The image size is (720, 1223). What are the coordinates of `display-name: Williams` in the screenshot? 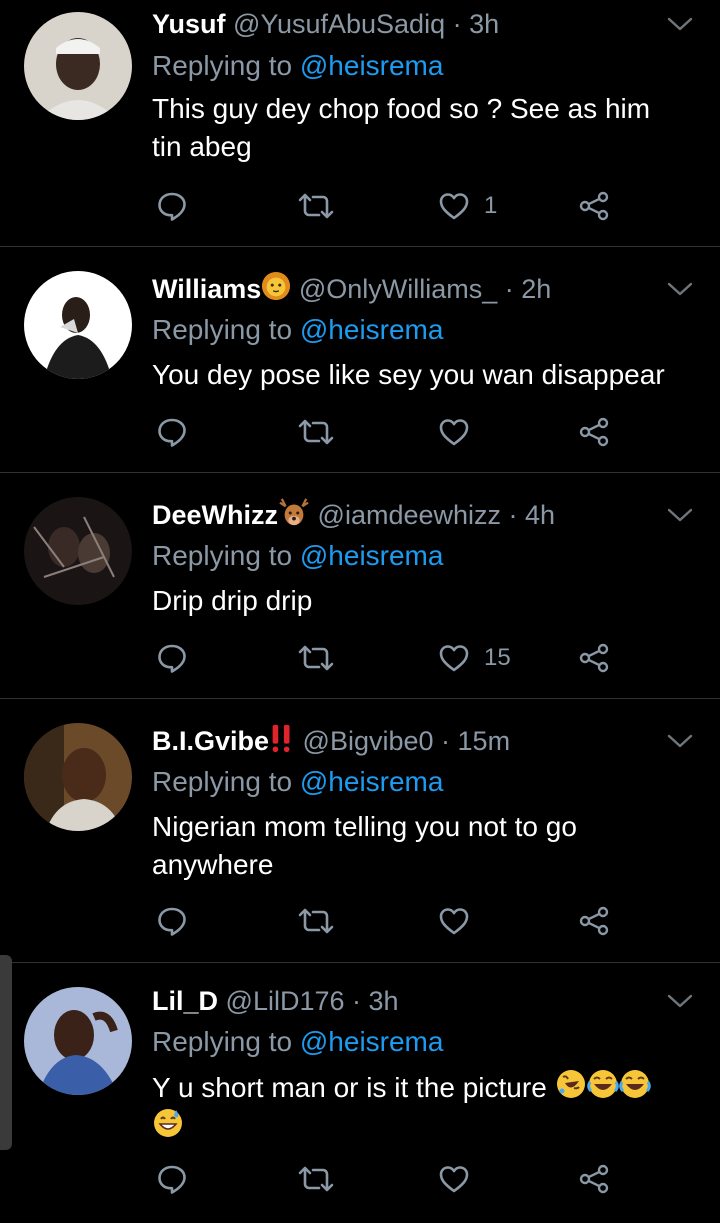 It's located at (206, 289).